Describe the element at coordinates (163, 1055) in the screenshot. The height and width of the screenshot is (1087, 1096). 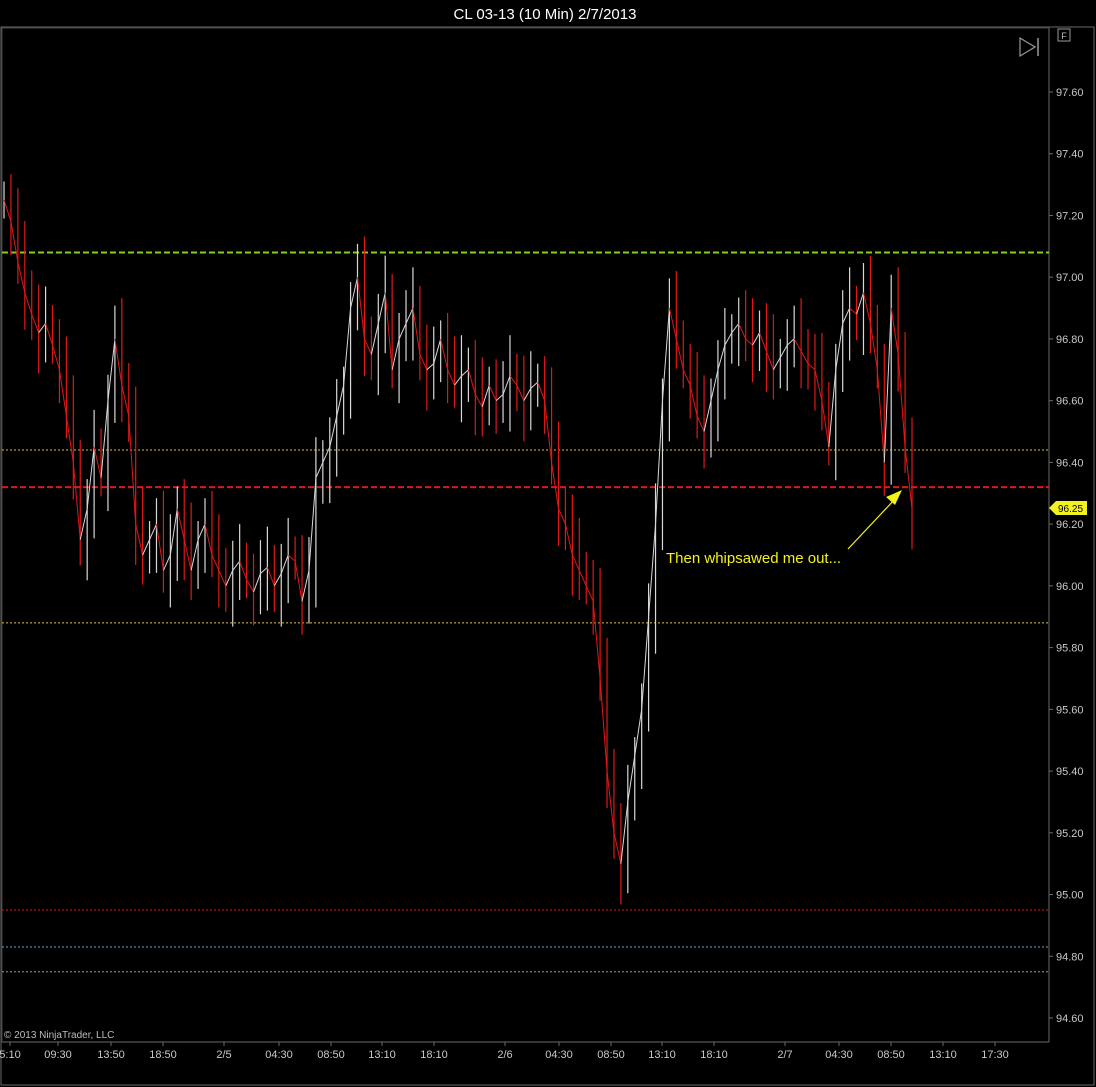
I see `x-tick-label: 18:50` at that location.